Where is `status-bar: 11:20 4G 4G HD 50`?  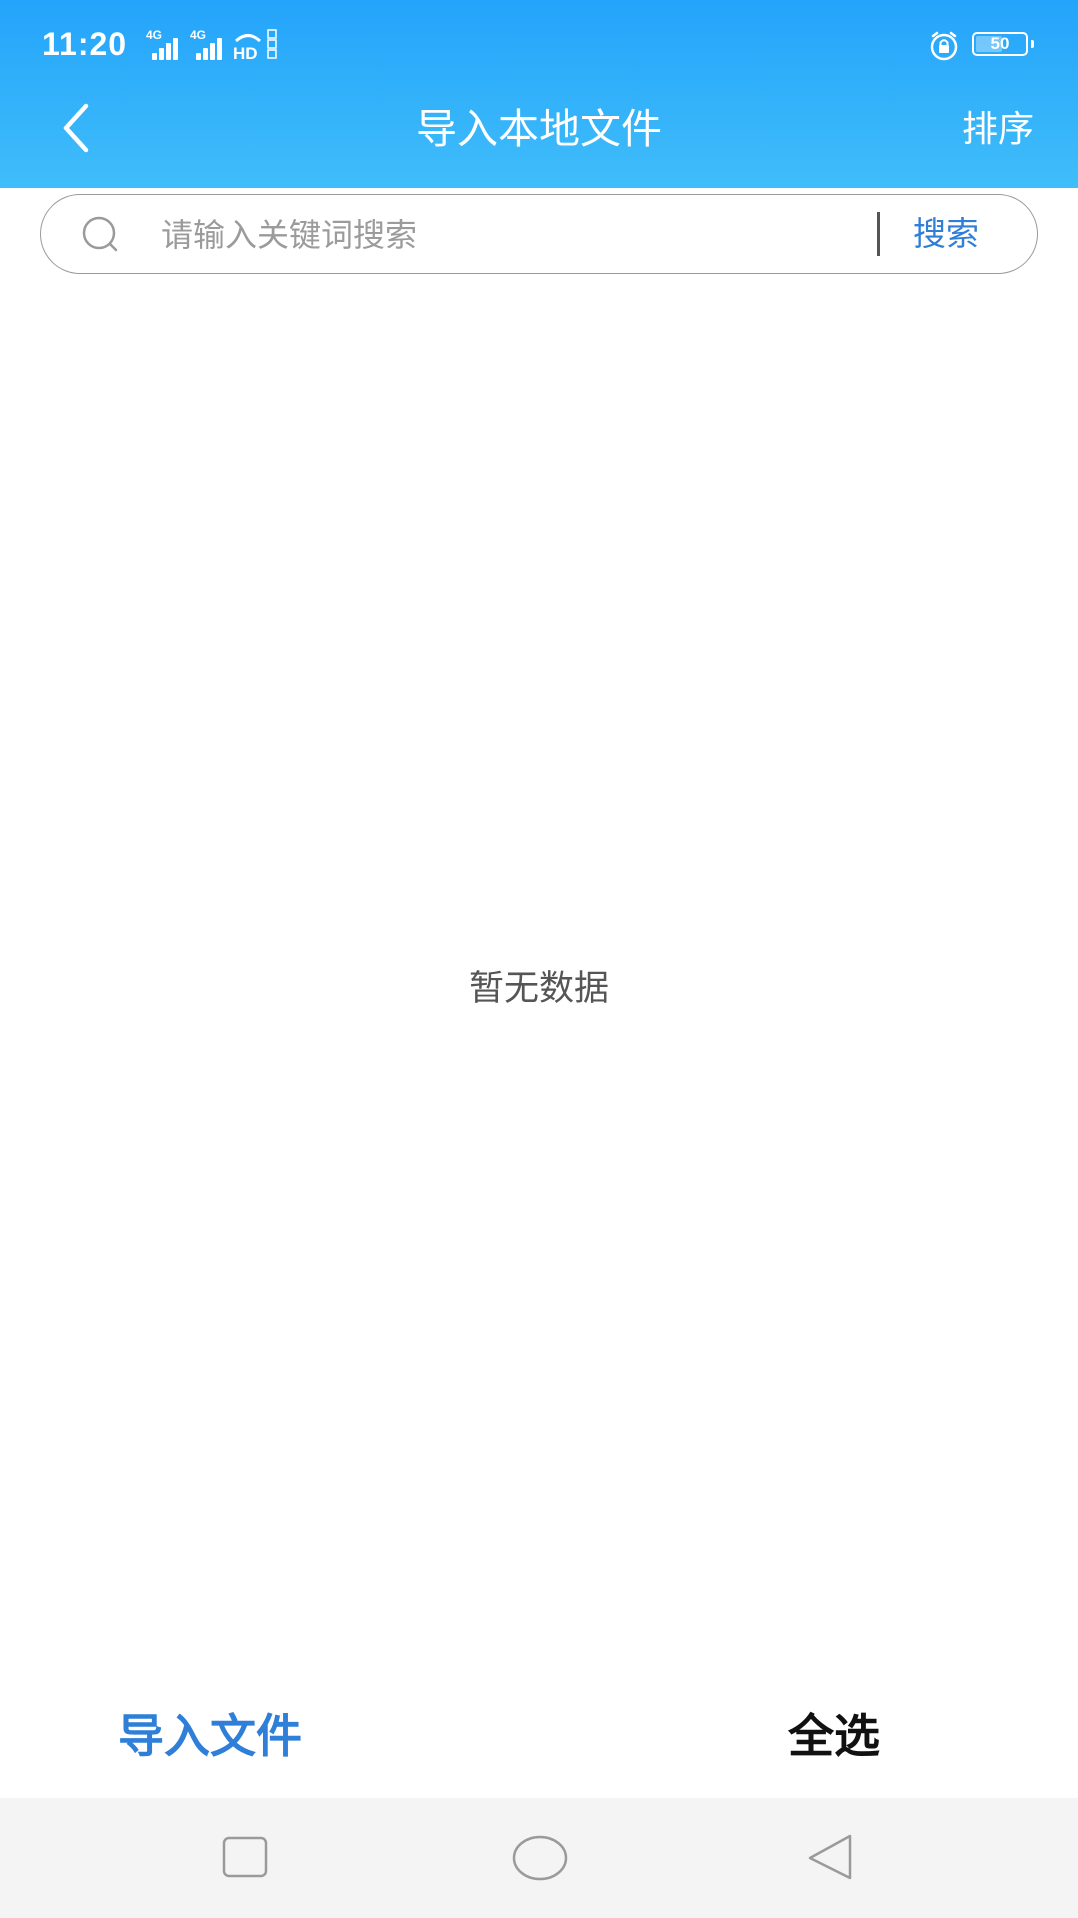
status-bar: 11:20 4G 4G HD 50 is located at coordinates (539, 46).